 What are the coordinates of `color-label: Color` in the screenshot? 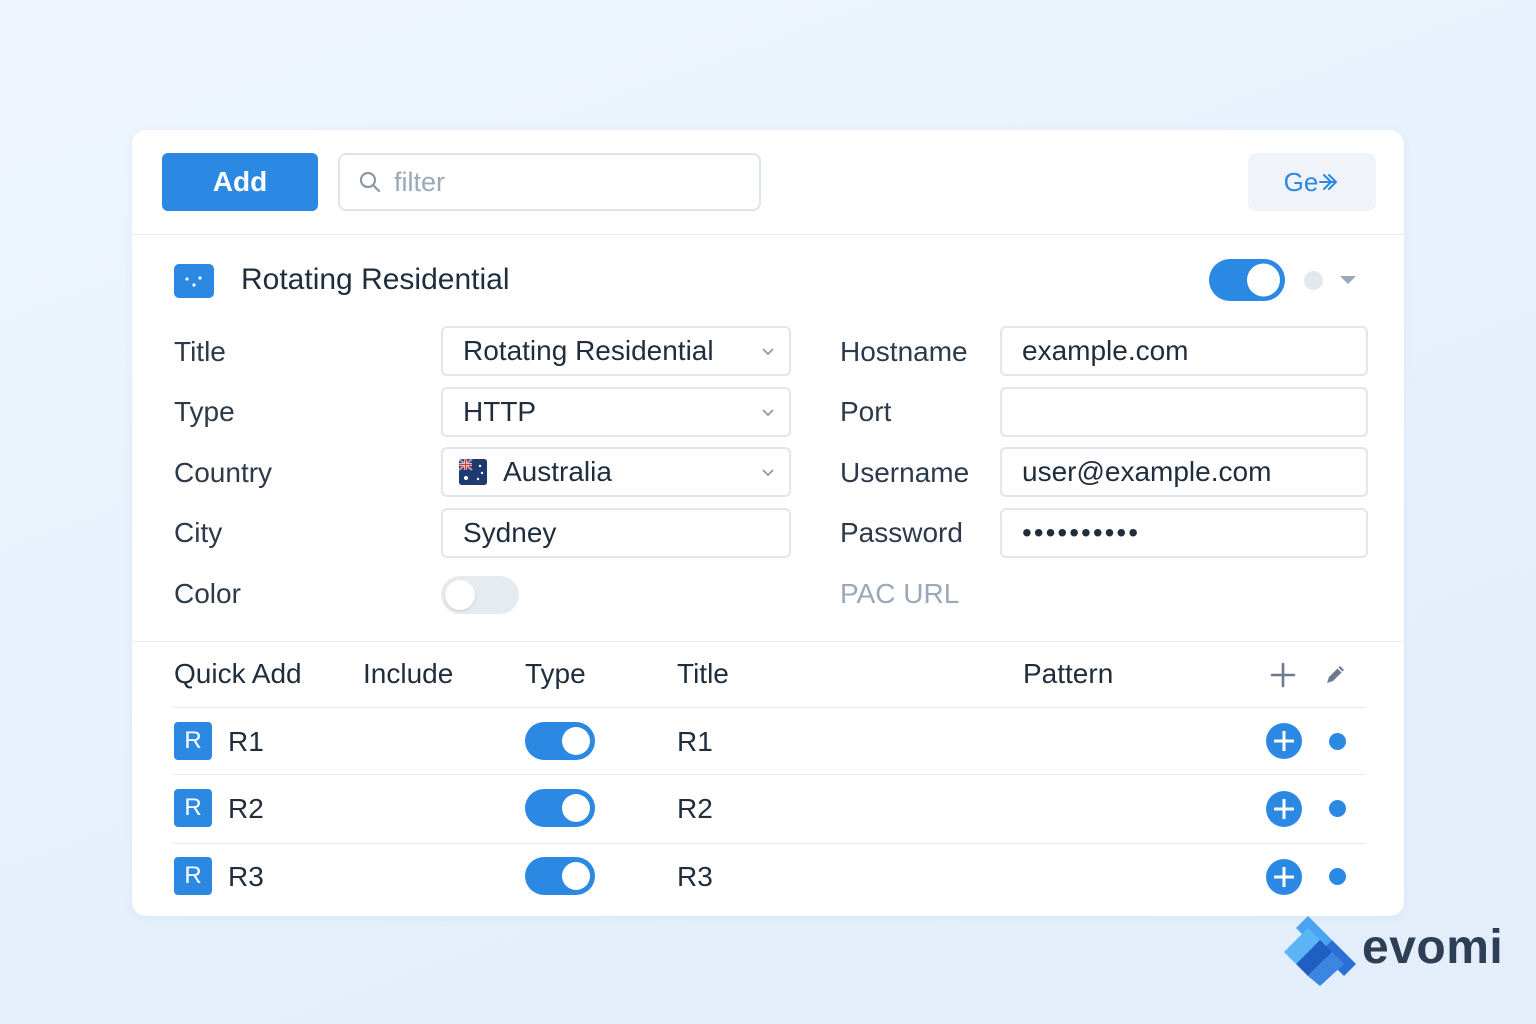 It's located at (207, 593).